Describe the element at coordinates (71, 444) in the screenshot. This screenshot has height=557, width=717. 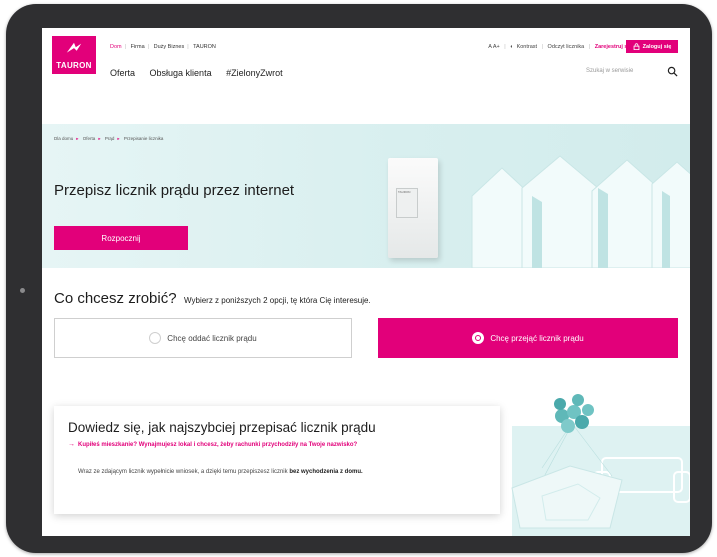
I see `arrow-right-icon: →` at that location.